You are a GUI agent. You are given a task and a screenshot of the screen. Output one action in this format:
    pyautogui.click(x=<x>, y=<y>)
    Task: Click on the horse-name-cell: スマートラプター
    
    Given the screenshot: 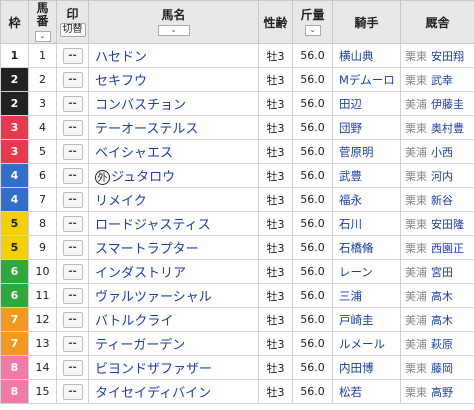 What is the action you would take?
    pyautogui.click(x=173, y=247)
    